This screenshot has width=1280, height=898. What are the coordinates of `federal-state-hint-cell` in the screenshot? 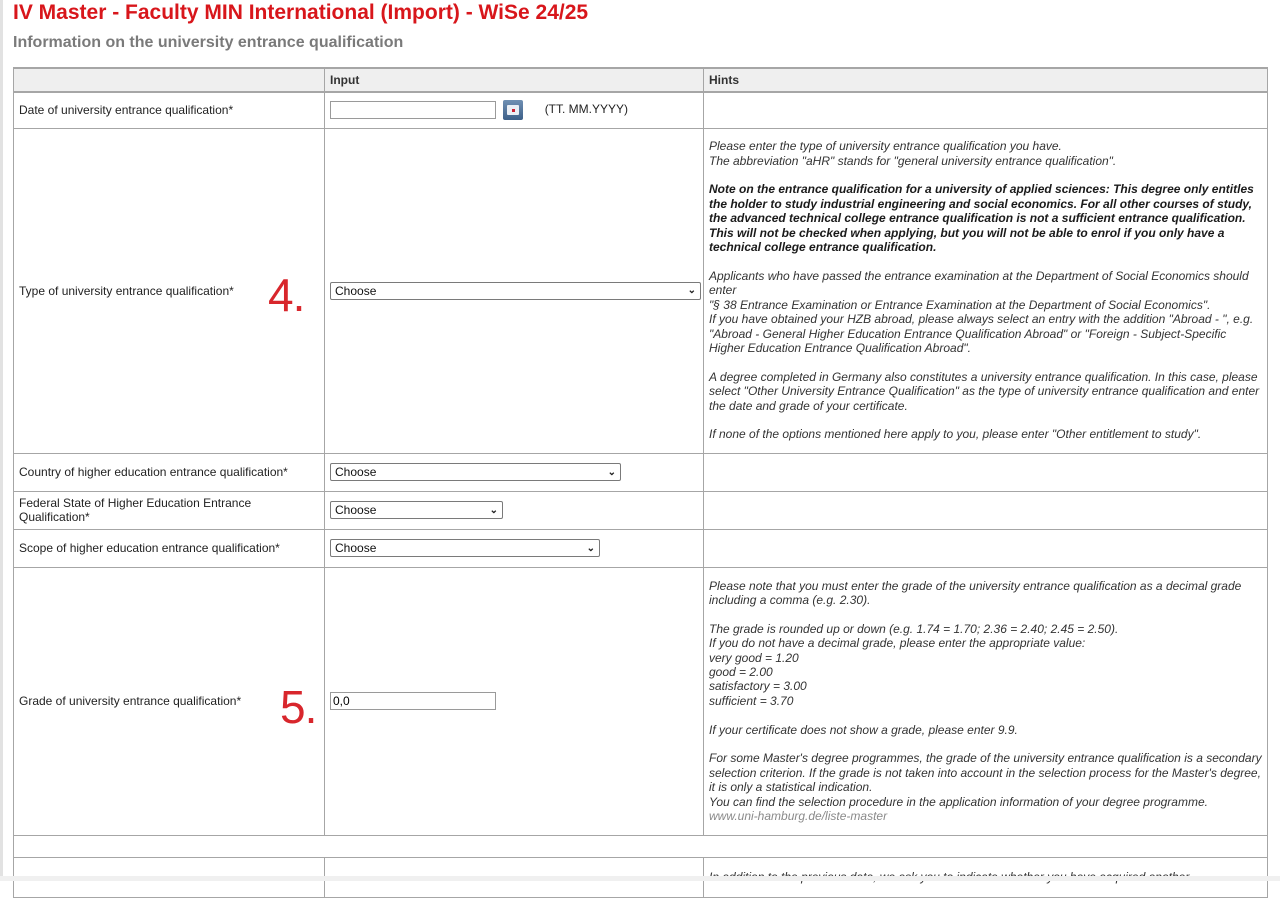 It's located at (985, 510).